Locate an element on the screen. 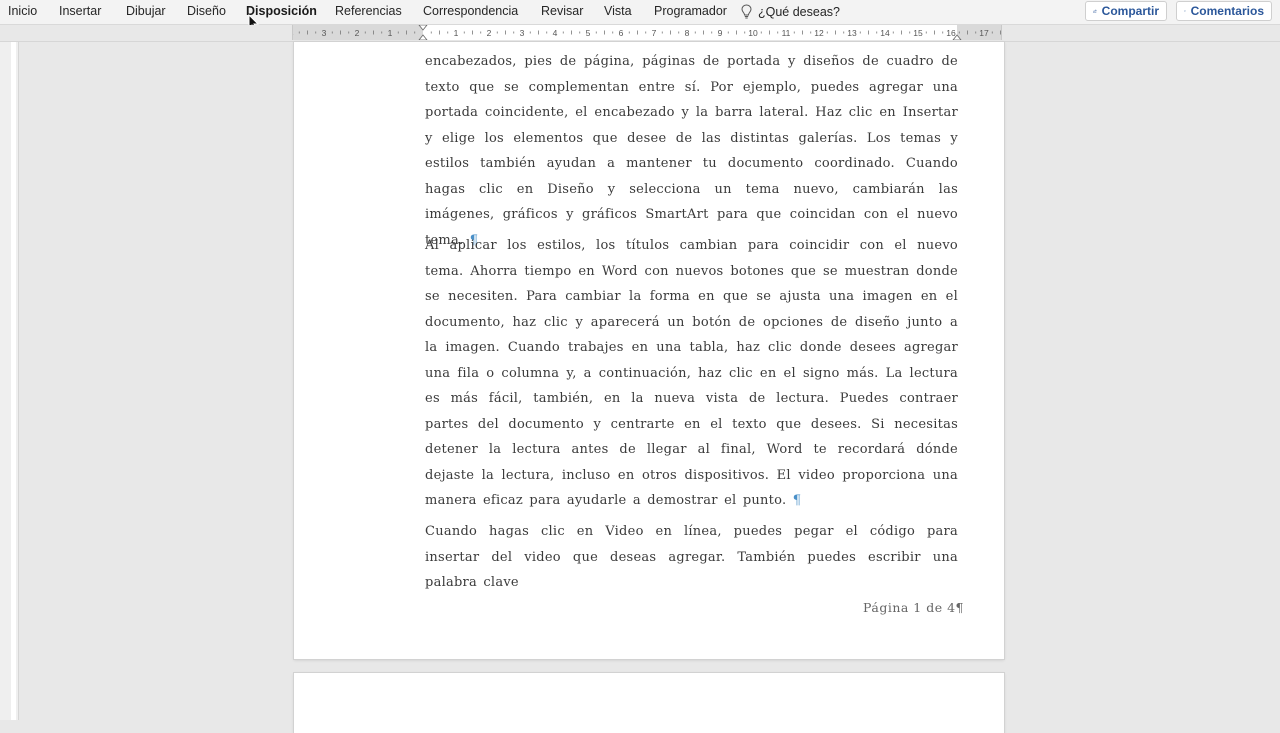  ruler-number: 12 is located at coordinates (819, 33).